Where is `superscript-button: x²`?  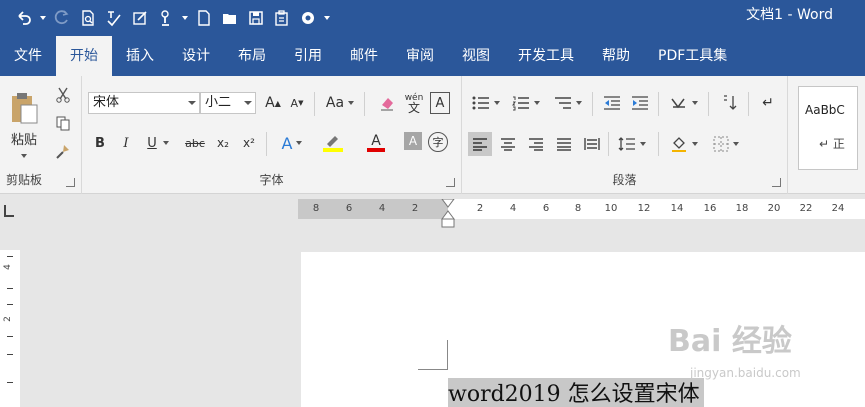 superscript-button: x² is located at coordinates (249, 143).